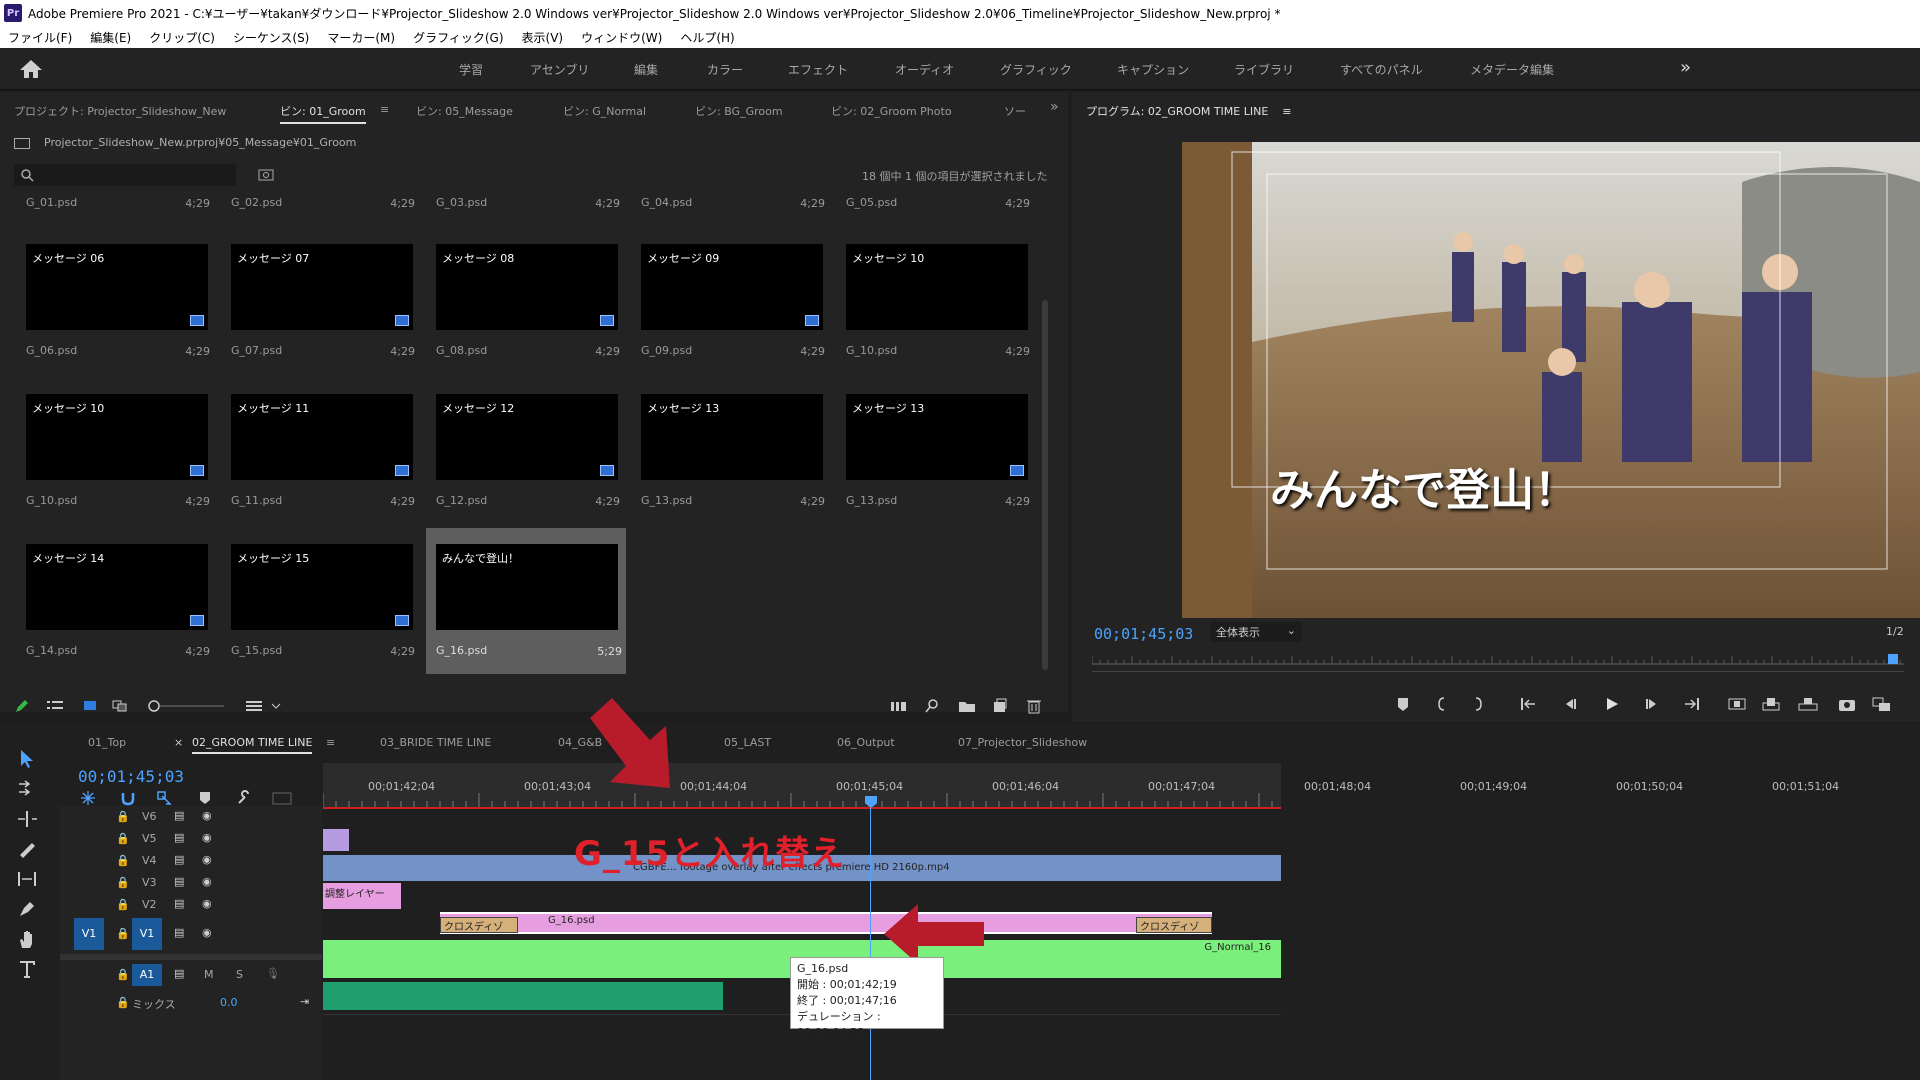 The height and width of the screenshot is (1080, 1920). What do you see at coordinates (122, 706) in the screenshot?
I see `freeform-view-icon` at bounding box center [122, 706].